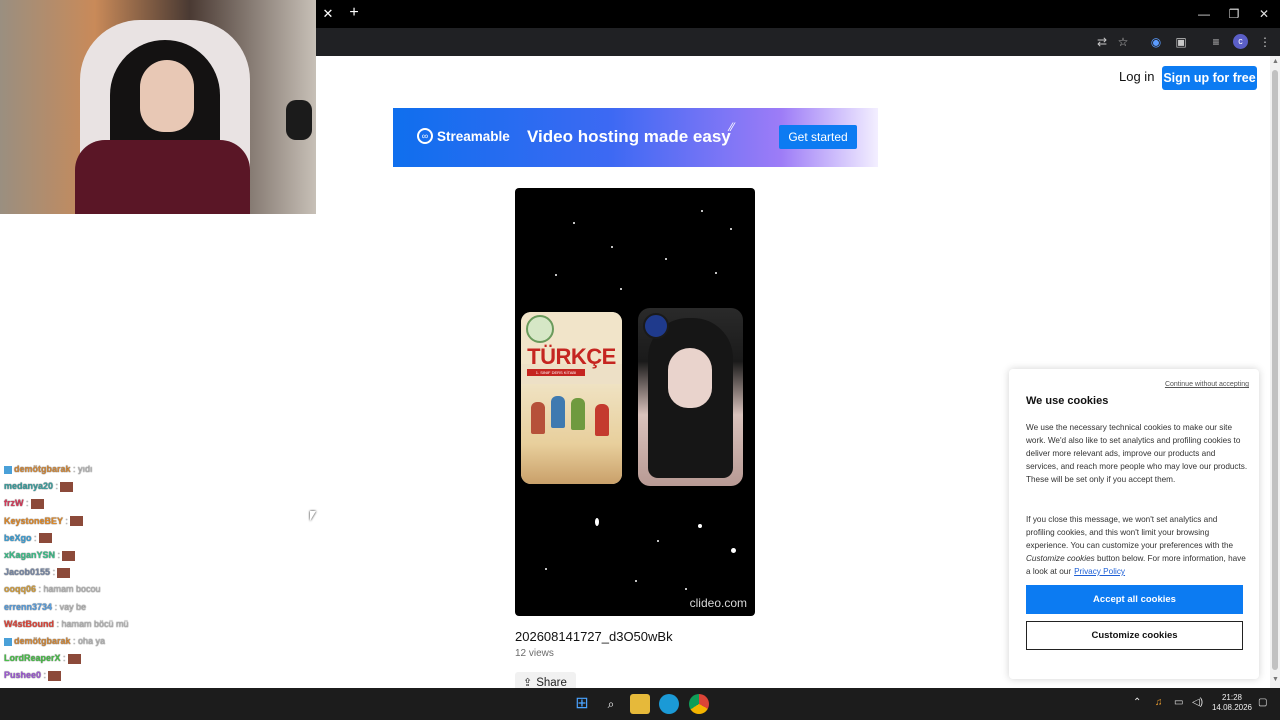 Image resolution: width=1280 pixels, height=720 pixels. Describe the element at coordinates (699, 704) in the screenshot. I see `chrome-browser-icon` at that location.